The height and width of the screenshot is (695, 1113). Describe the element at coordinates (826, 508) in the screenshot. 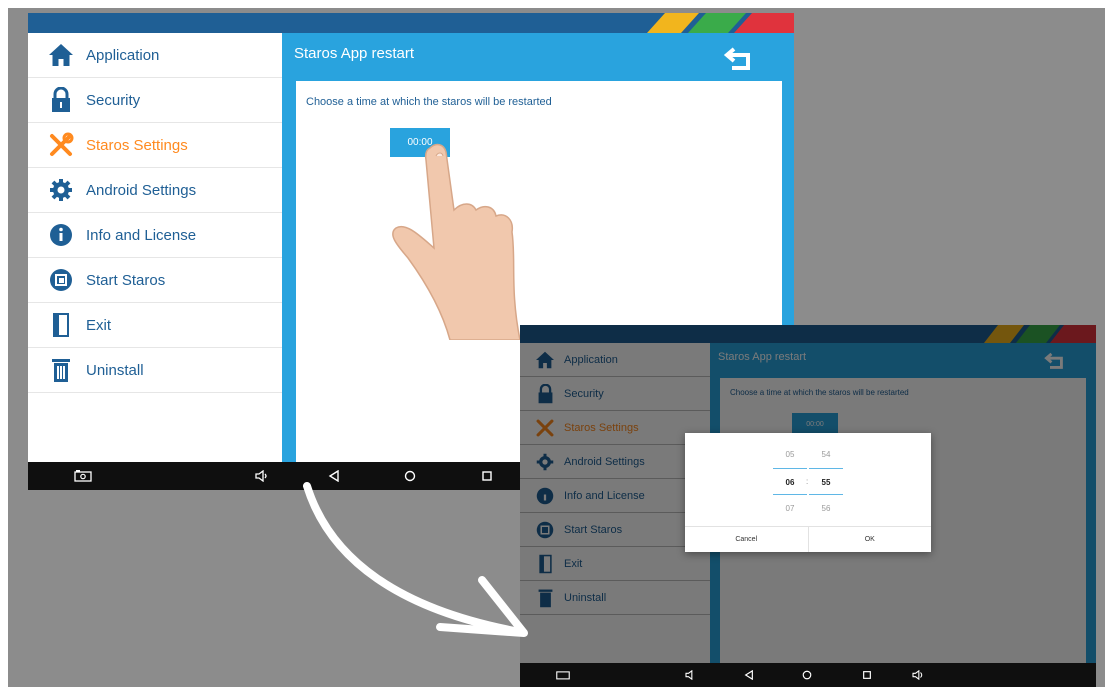

I see `minute-next: 56` at that location.